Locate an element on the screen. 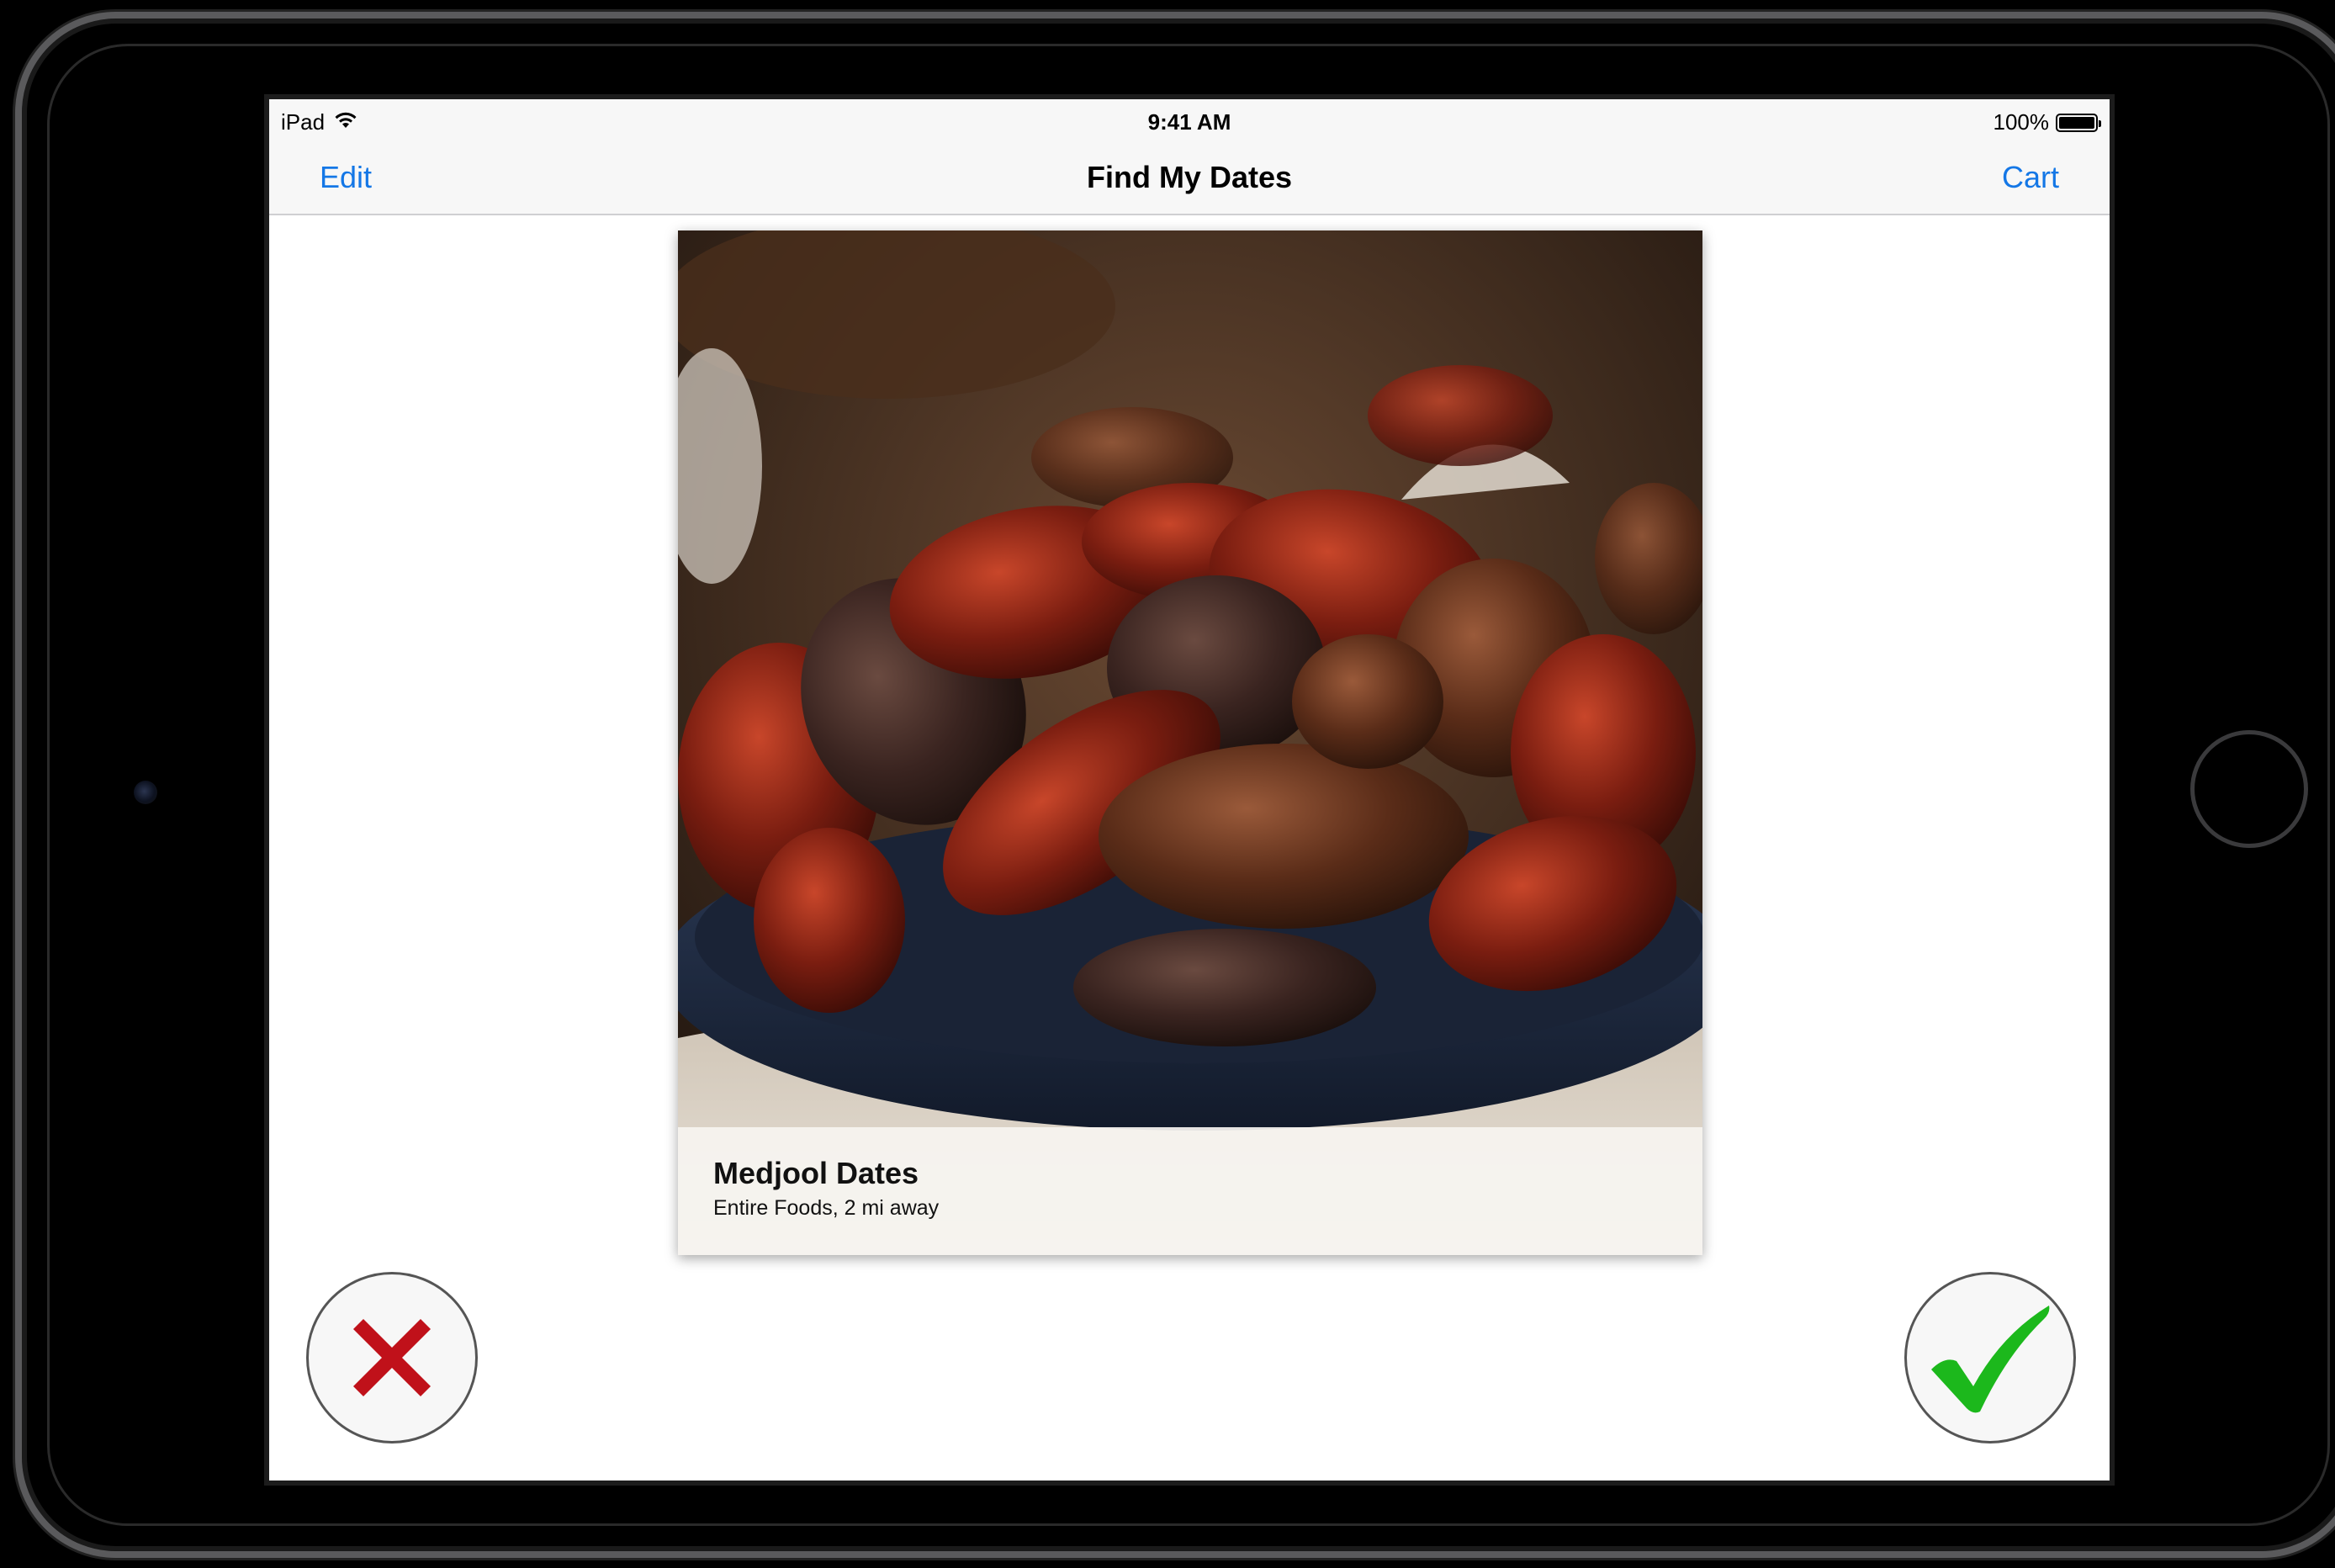  page-title: Find My Dates is located at coordinates (1190, 177).